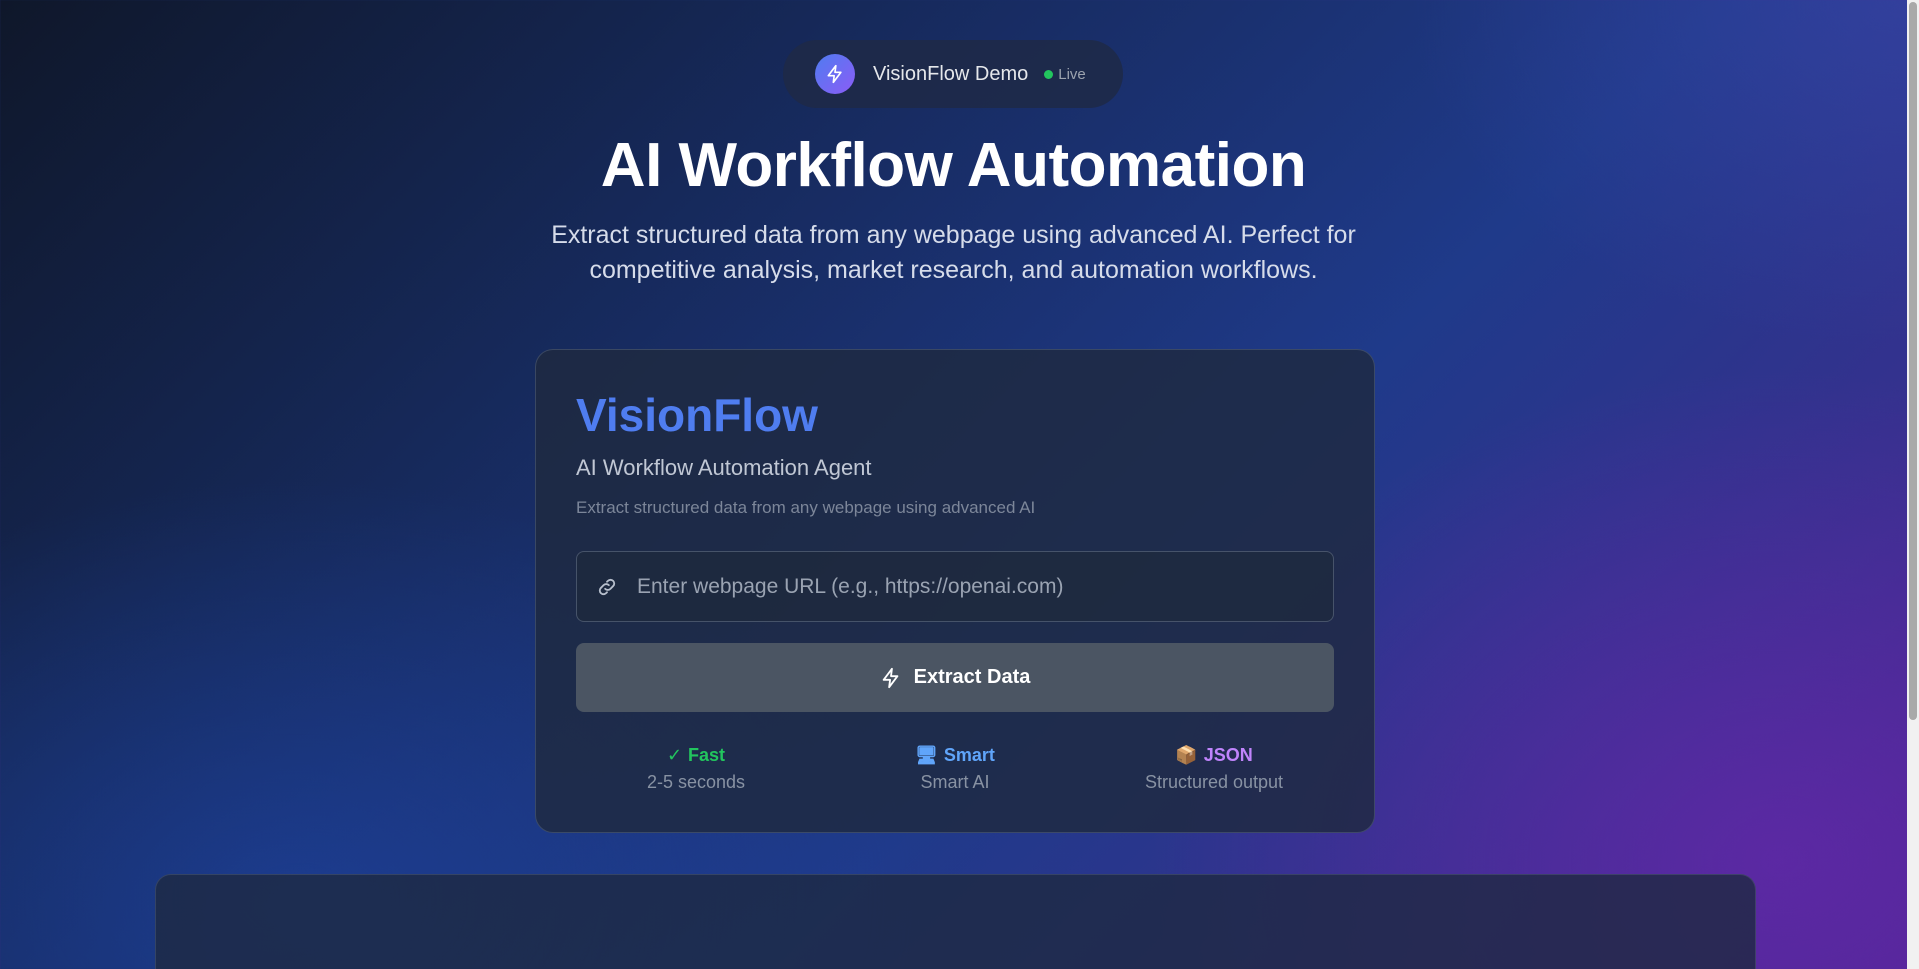 This screenshot has width=1919, height=969. What do you see at coordinates (607, 587) in the screenshot?
I see `link-icon` at bounding box center [607, 587].